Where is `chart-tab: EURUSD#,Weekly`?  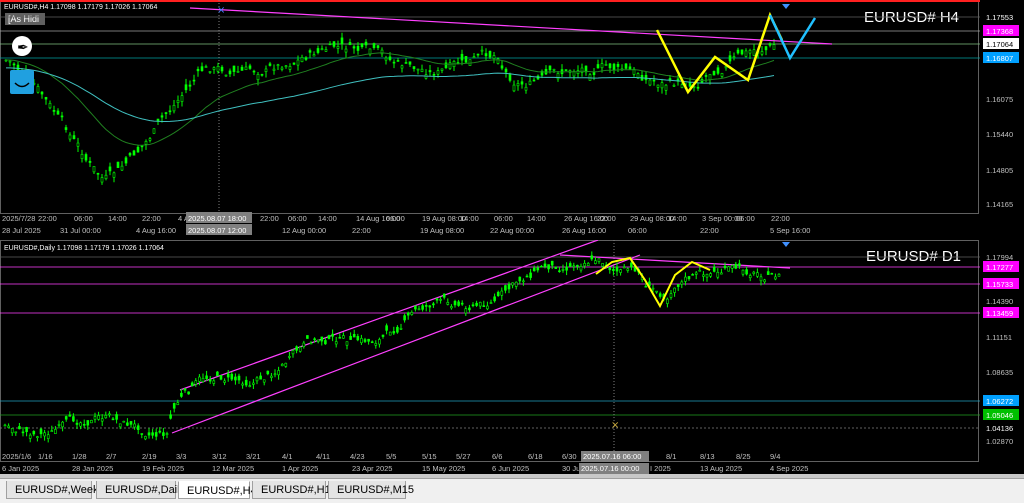
chart-tab: EURUSD#,Weekly is located at coordinates (56, 490).